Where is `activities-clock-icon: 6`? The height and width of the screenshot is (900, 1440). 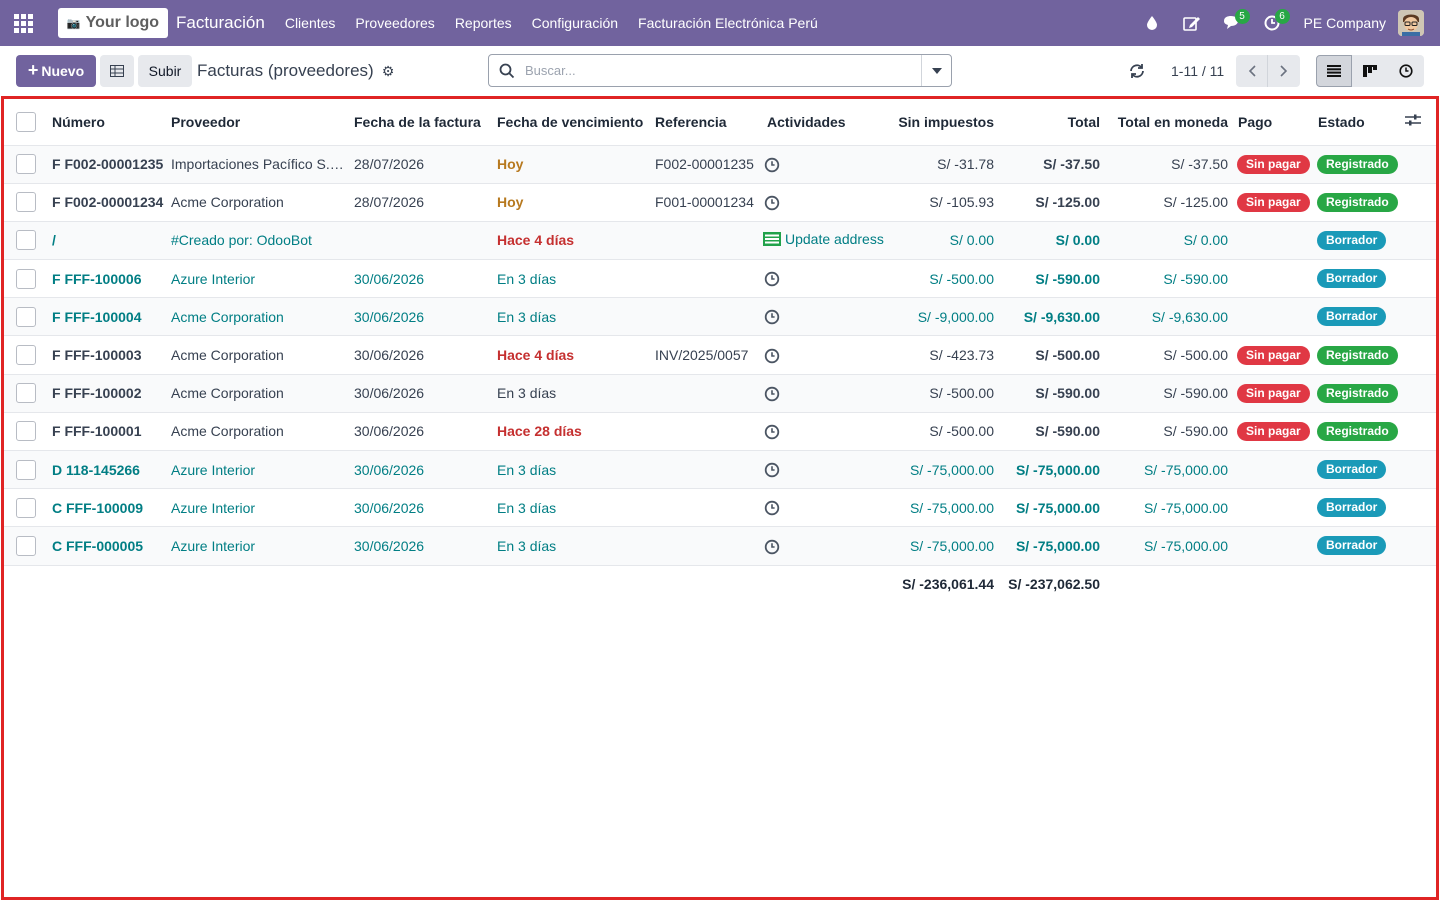 activities-clock-icon: 6 is located at coordinates (1274, 23).